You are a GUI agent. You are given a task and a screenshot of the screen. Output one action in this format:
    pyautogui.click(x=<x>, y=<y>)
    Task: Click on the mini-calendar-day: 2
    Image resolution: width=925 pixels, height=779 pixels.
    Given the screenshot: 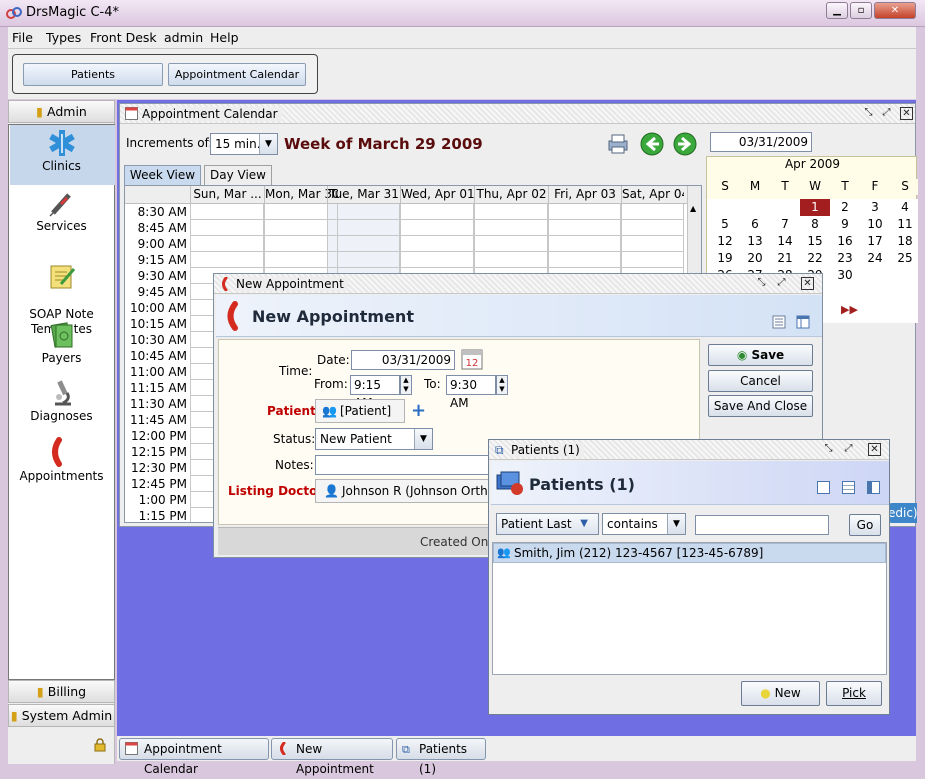 What is the action you would take?
    pyautogui.click(x=845, y=207)
    